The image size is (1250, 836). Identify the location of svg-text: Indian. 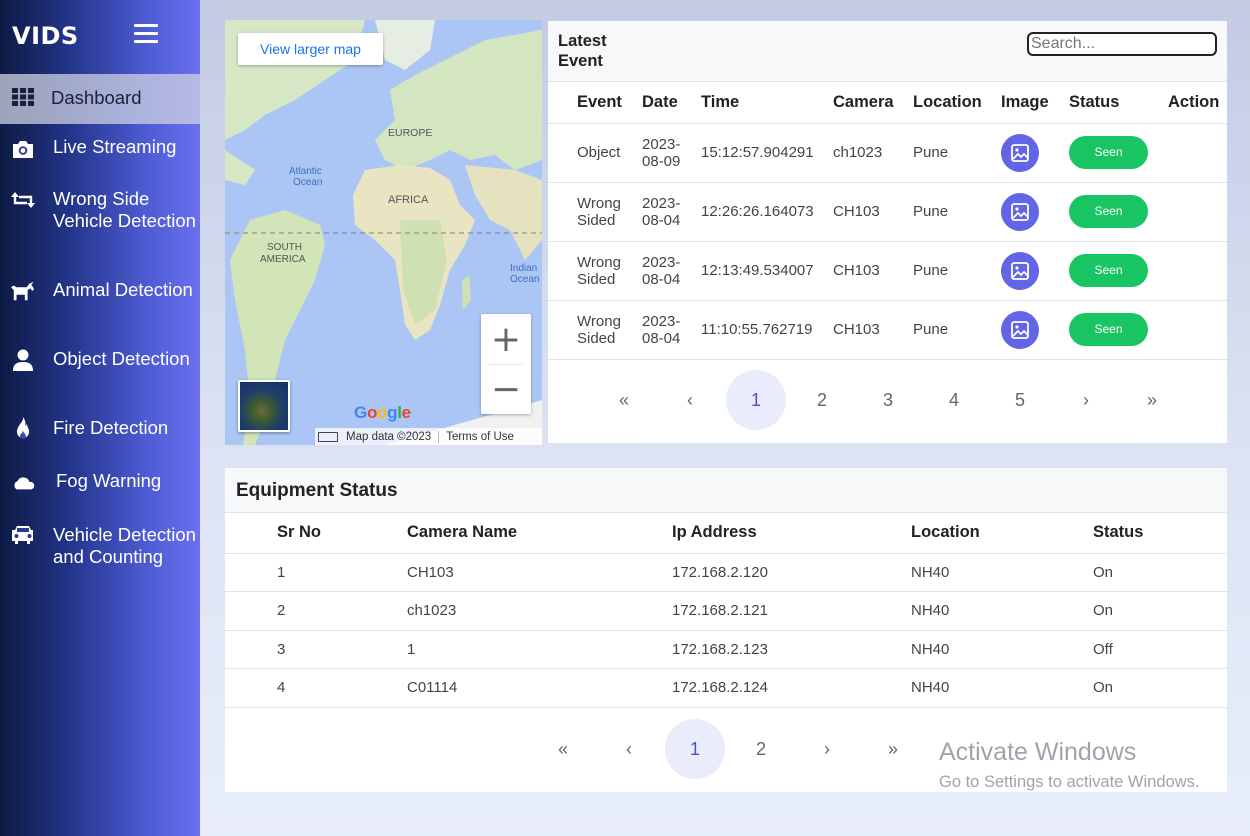
(523, 268).